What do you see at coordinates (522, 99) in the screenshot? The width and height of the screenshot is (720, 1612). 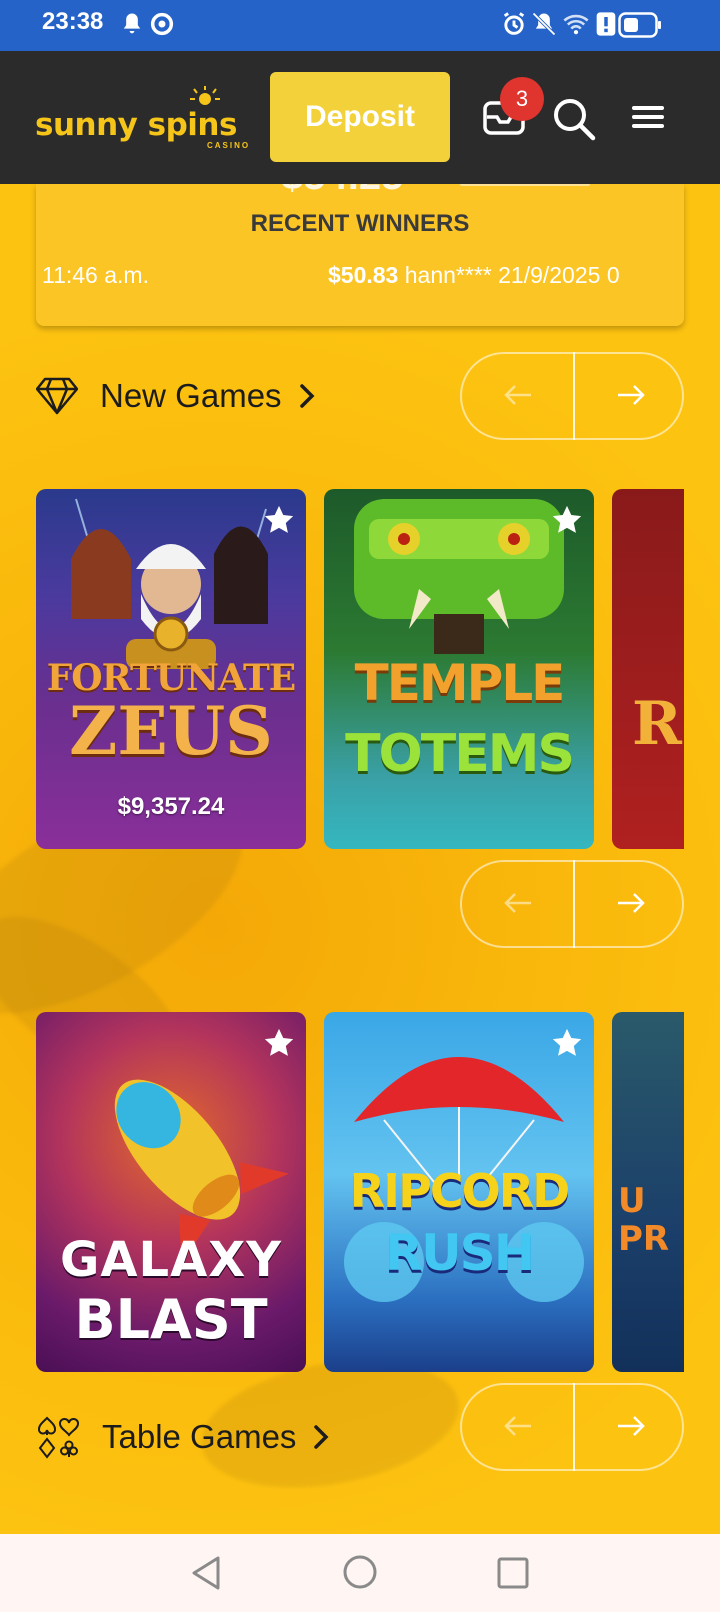 I see `message-count-badge: 3` at bounding box center [522, 99].